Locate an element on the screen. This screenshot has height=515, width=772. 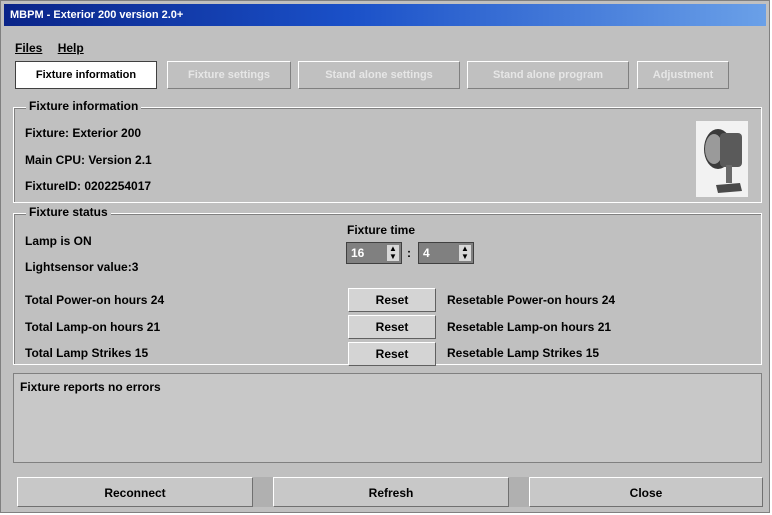
fixture-id: FixtureID: 0202254017 is located at coordinates (88, 186).